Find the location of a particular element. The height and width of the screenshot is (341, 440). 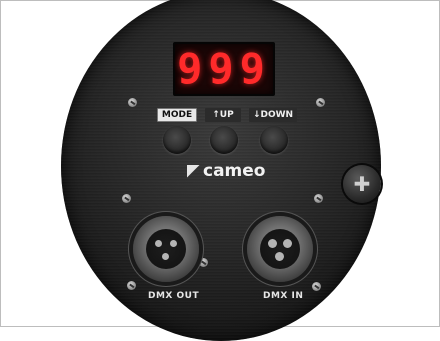

mode-label: MODE is located at coordinates (177, 115).